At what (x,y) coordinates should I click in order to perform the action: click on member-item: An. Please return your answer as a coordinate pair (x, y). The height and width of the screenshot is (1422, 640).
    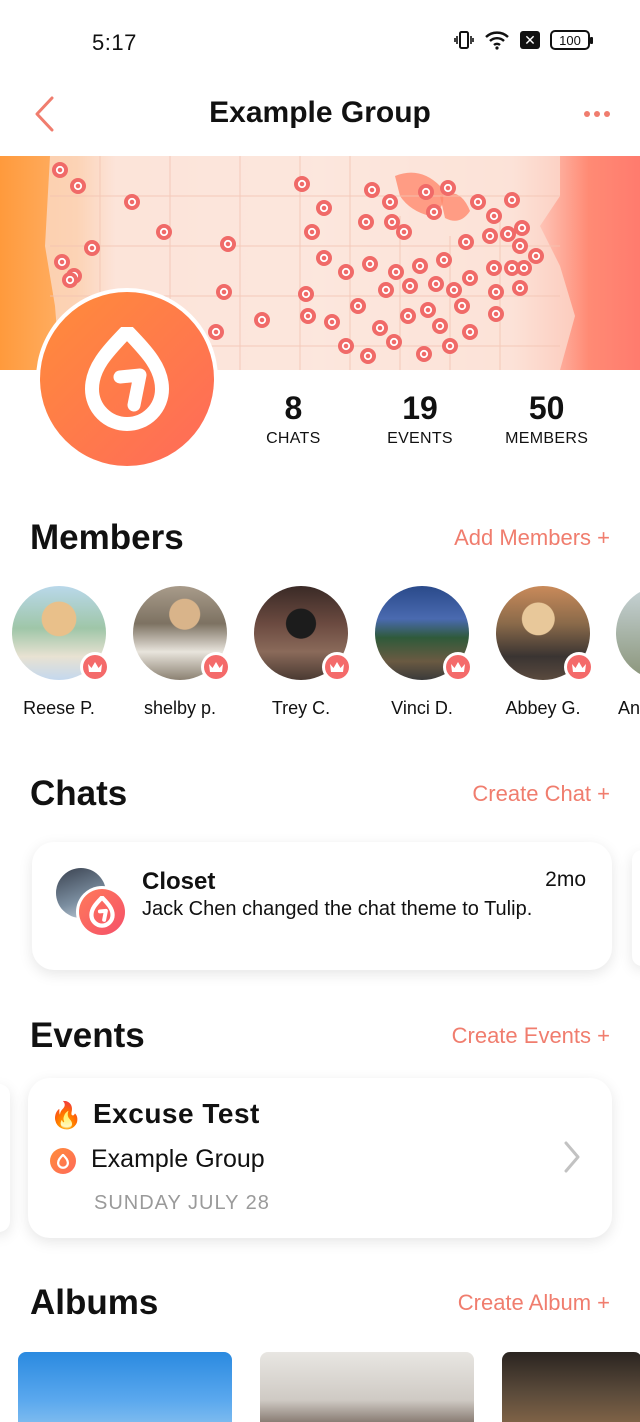
    Looking at the image, I should click on (622, 652).